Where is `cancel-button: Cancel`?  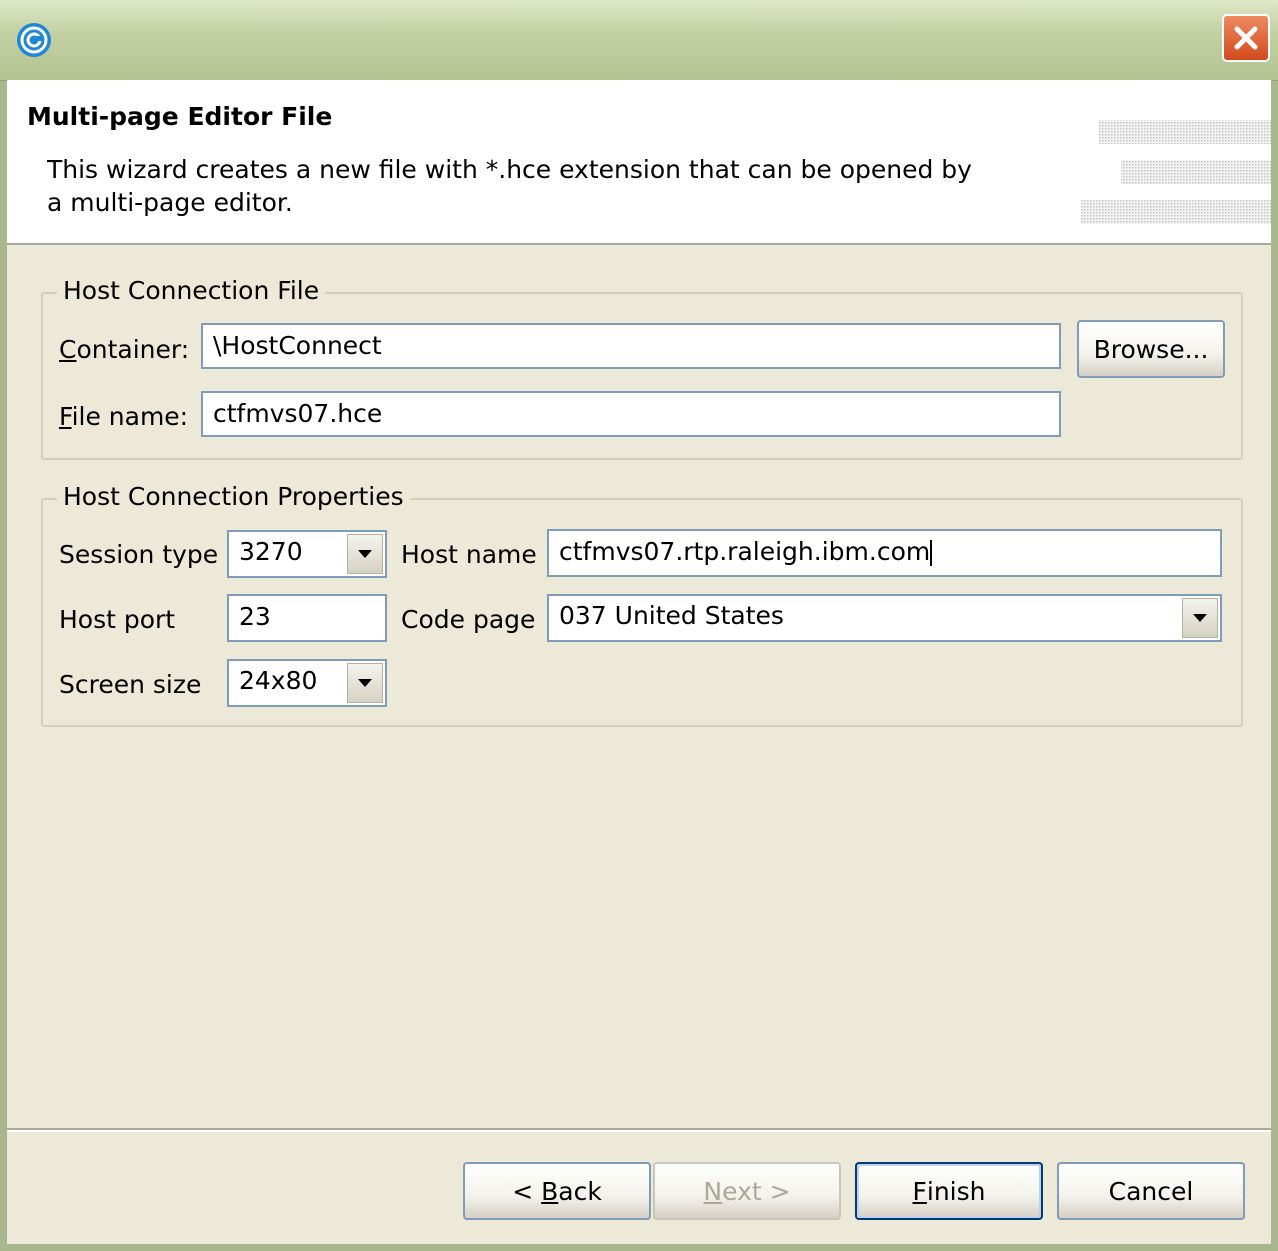
cancel-button: Cancel is located at coordinates (1151, 1191).